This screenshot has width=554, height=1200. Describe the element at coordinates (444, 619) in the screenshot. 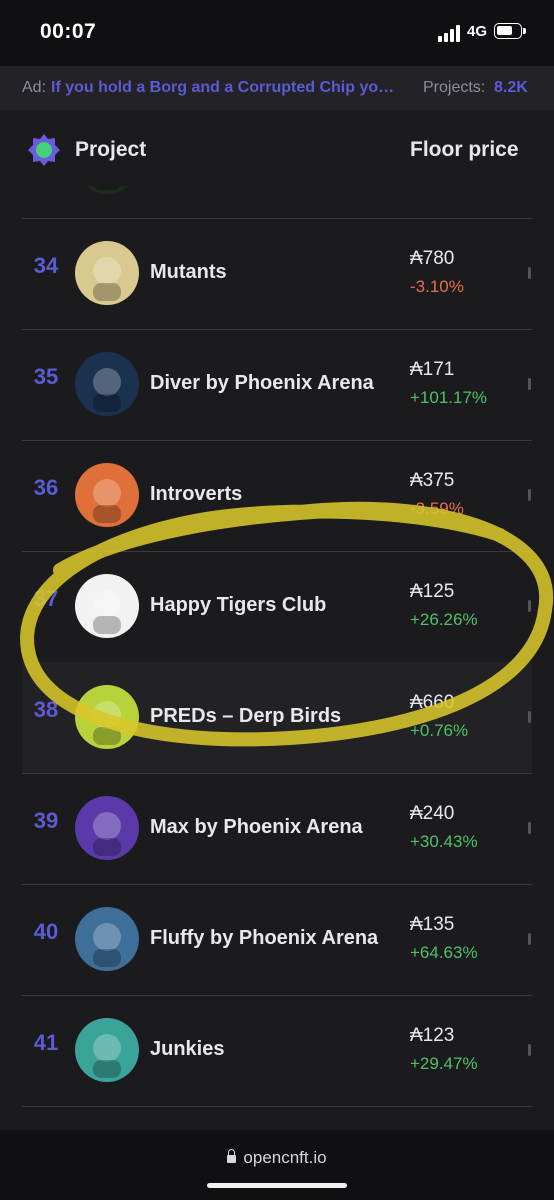

I see `price-change: +26.26%` at that location.